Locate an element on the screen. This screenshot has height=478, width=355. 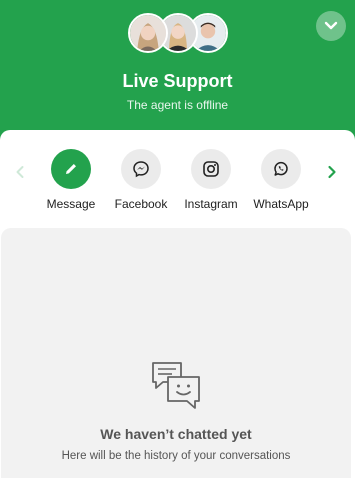
channel-label: Message is located at coordinates (71, 204).